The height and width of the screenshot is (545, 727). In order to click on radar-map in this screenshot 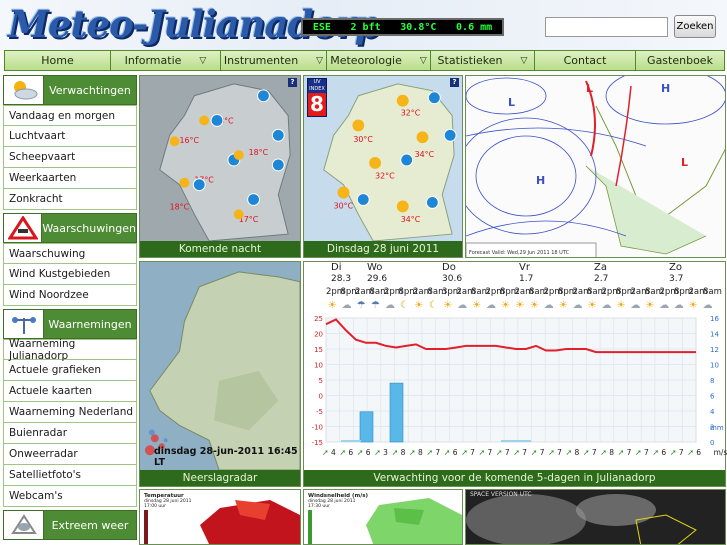, I will do `click(220, 366)`.